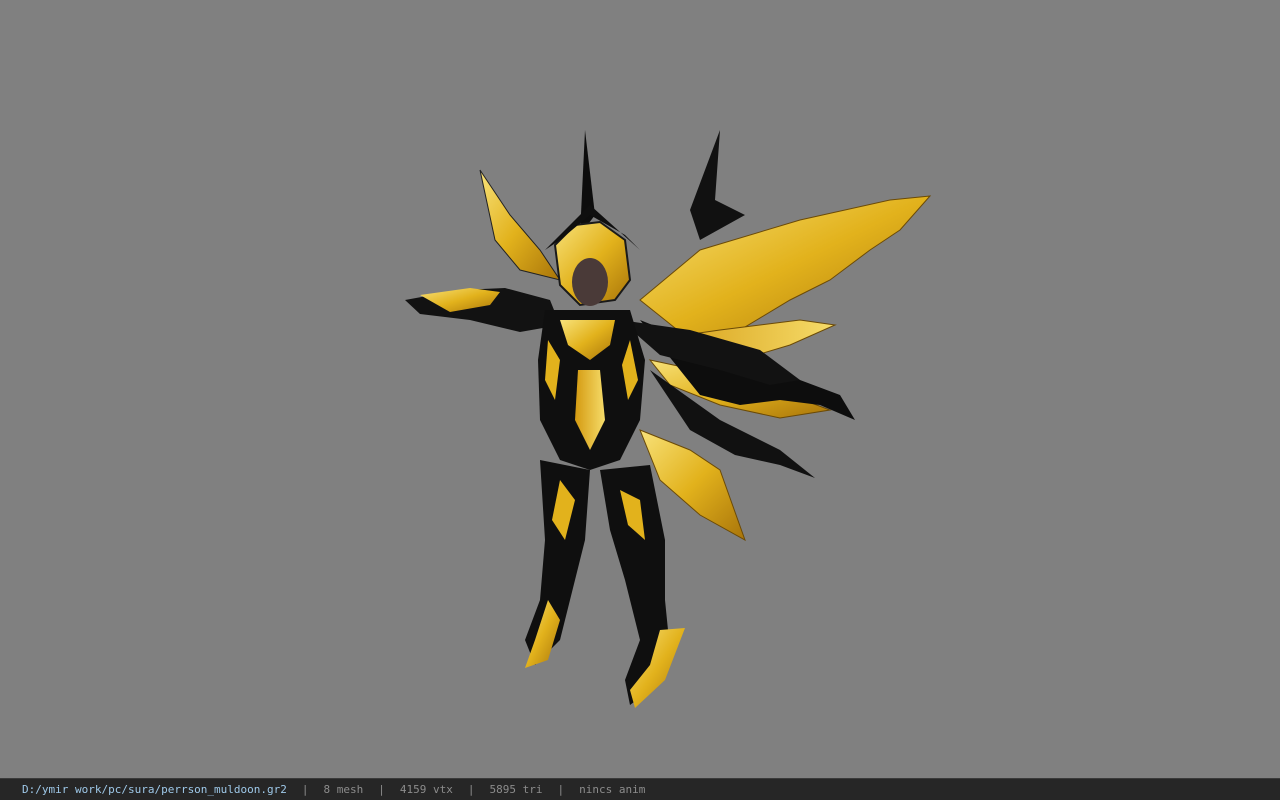  Describe the element at coordinates (426, 789) in the screenshot. I see `vertex-count: 4159 vtx` at that location.